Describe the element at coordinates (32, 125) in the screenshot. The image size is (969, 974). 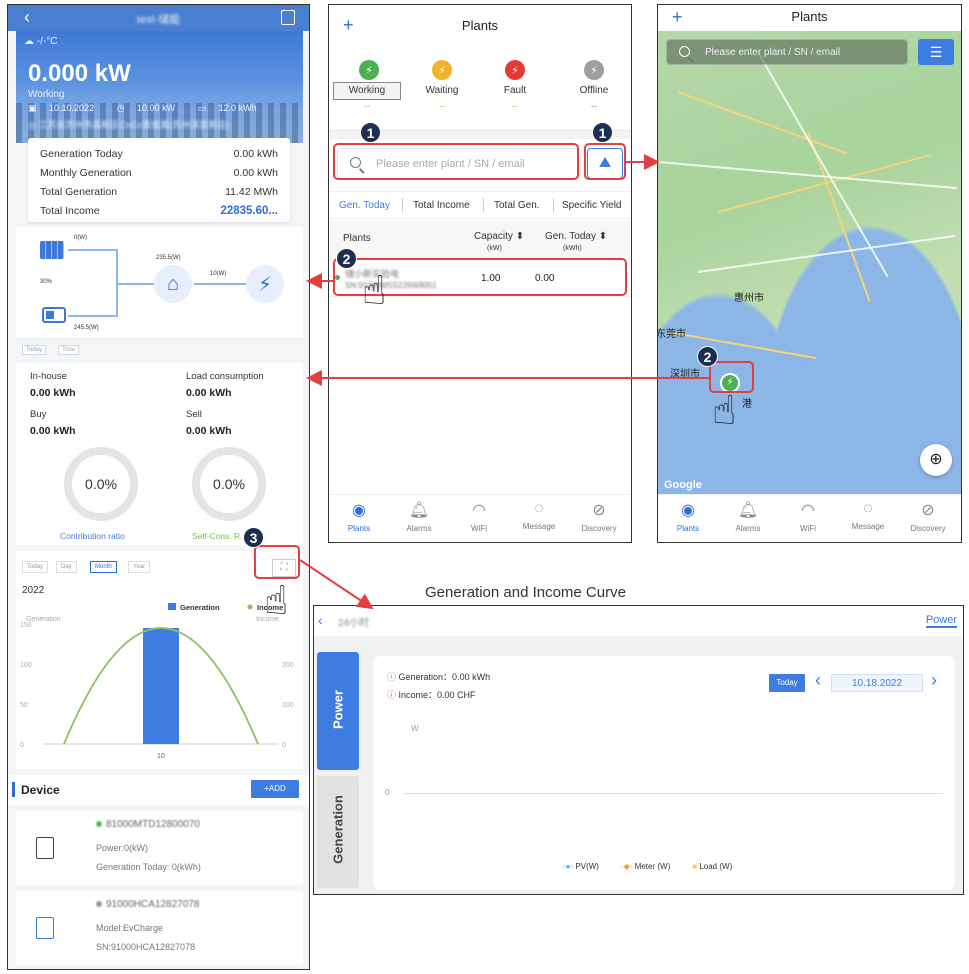
I see `location-icon: ◎` at that location.